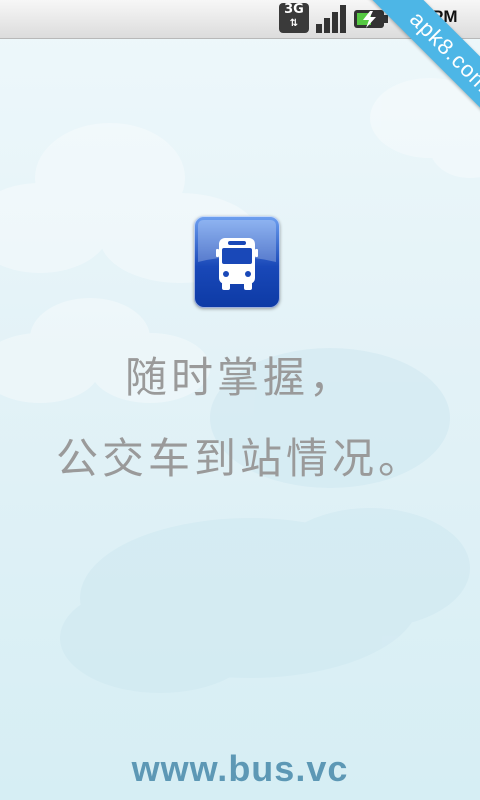 This screenshot has height=800, width=480. I want to click on slogan-line-1: 随时掌握，, so click(239, 377).